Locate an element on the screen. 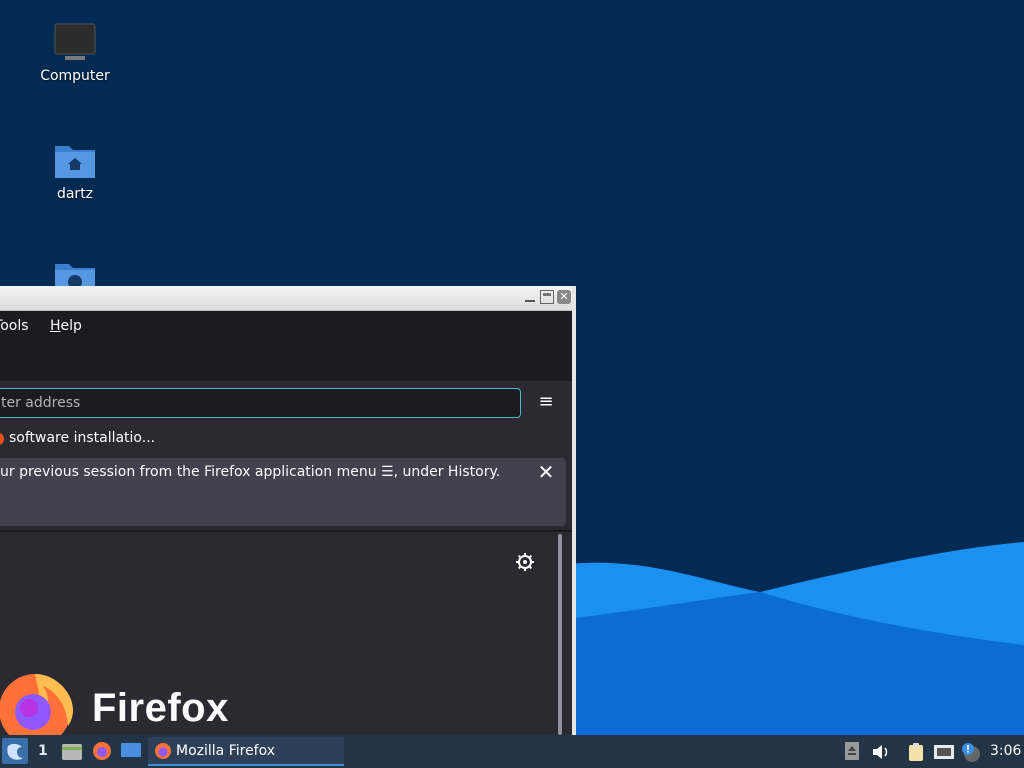 This screenshot has width=1024, height=768. update-icon is located at coordinates (971, 752).